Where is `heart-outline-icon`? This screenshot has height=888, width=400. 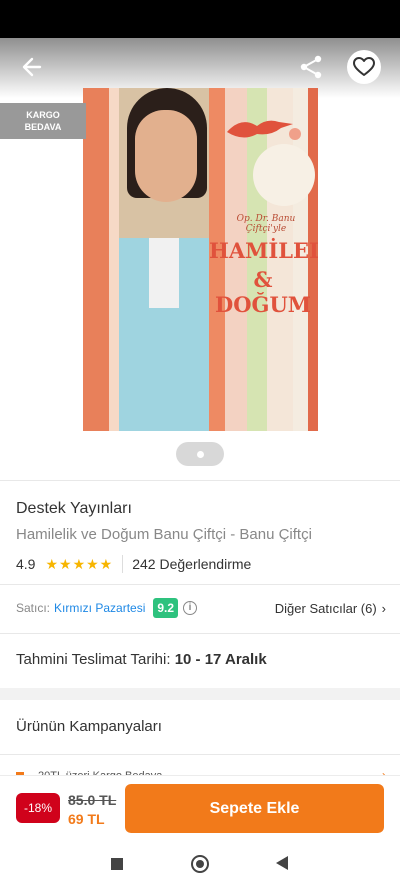 heart-outline-icon is located at coordinates (364, 66).